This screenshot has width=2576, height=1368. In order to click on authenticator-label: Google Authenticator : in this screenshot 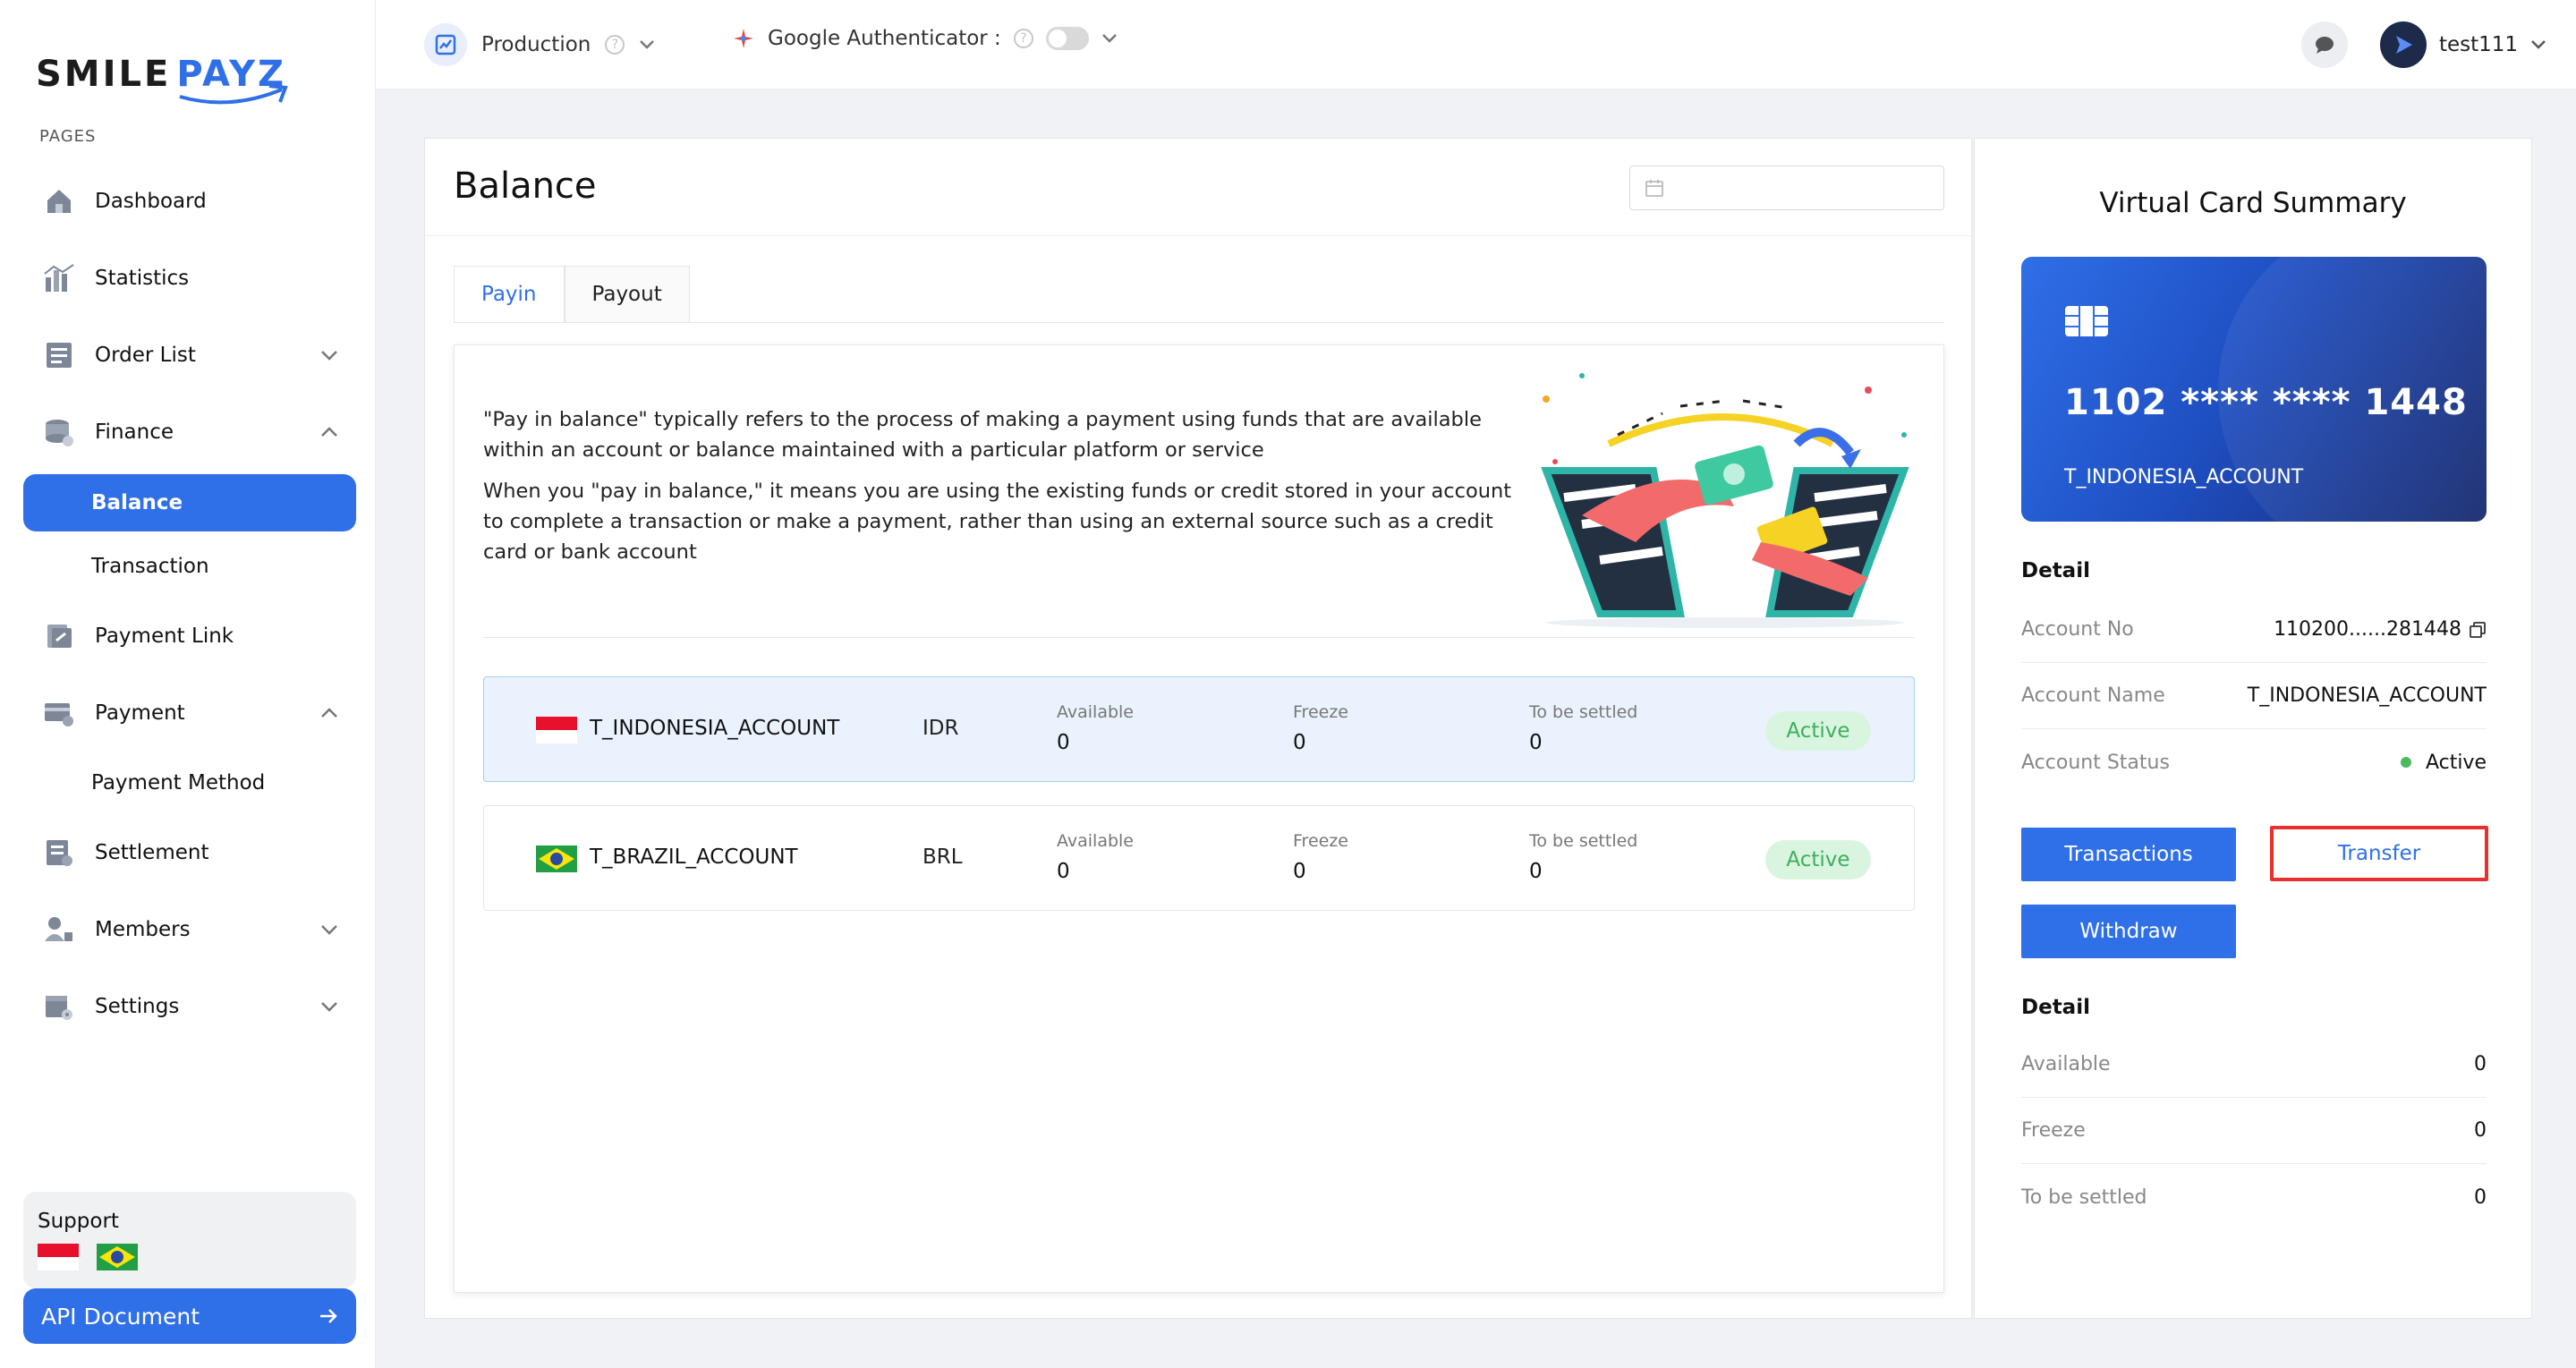, I will do `click(884, 38)`.